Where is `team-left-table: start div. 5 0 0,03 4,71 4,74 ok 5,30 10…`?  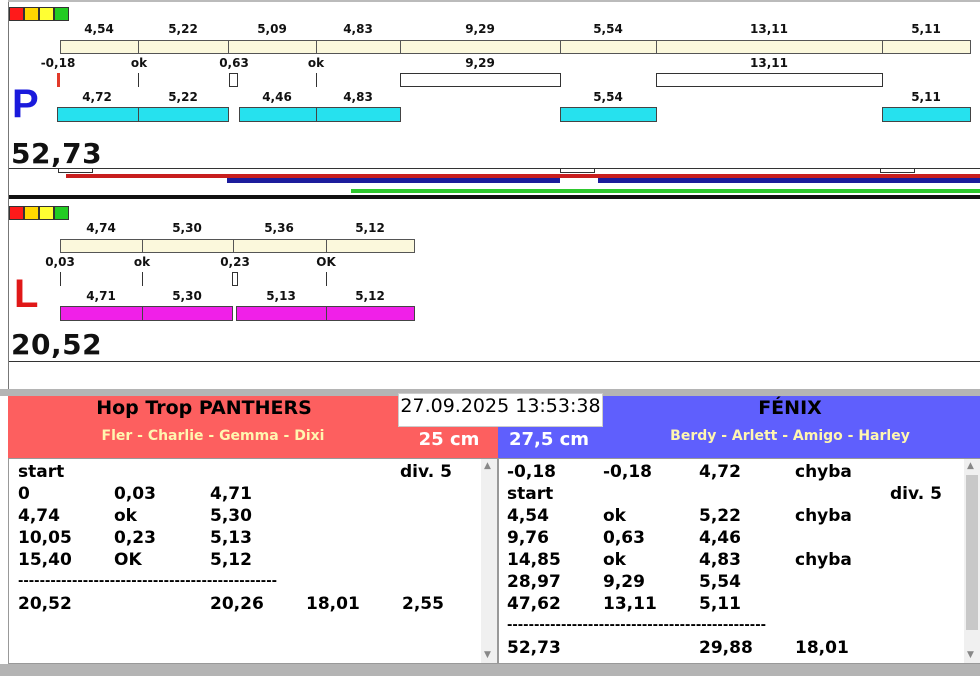
team-left-table: start div. 5 0 0,03 4,71 4,74 ok 5,30 10… is located at coordinates (253, 538).